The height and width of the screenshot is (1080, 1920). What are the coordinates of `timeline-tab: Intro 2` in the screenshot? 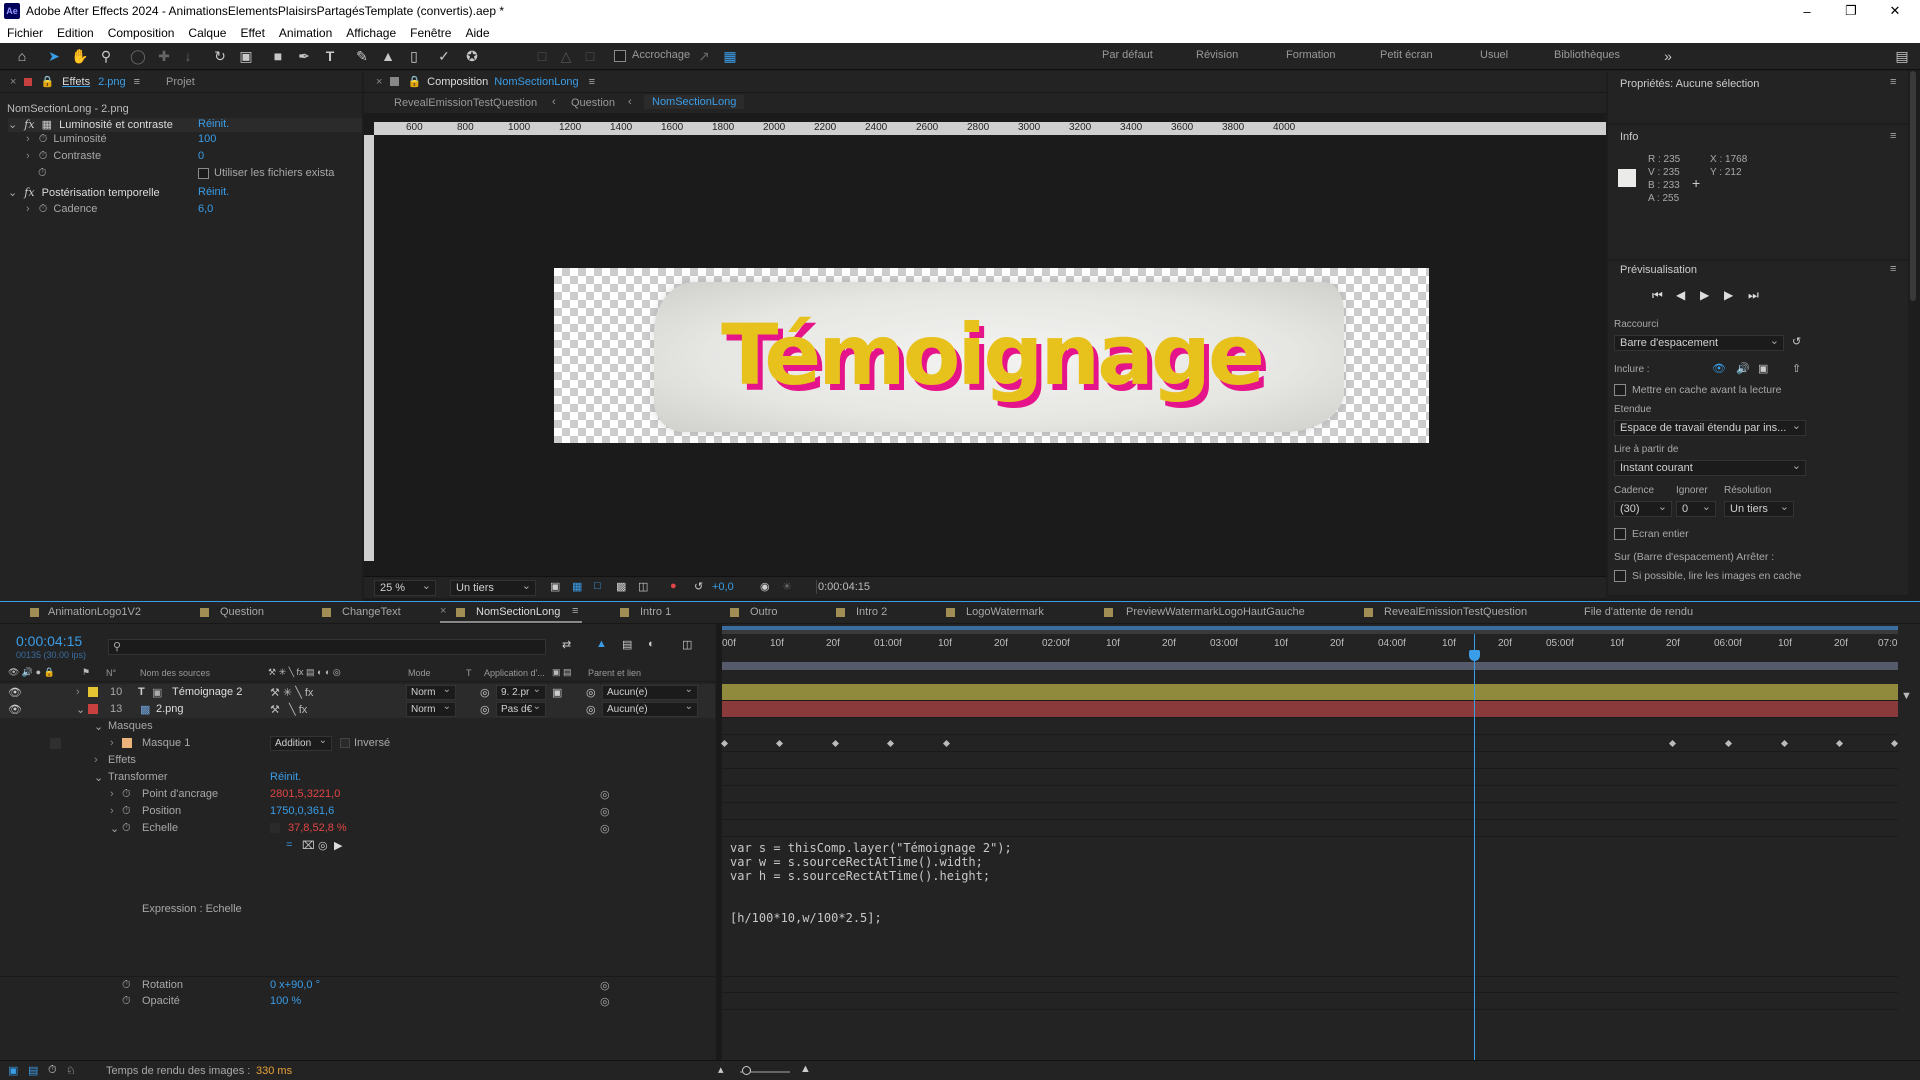 It's located at (871, 612).